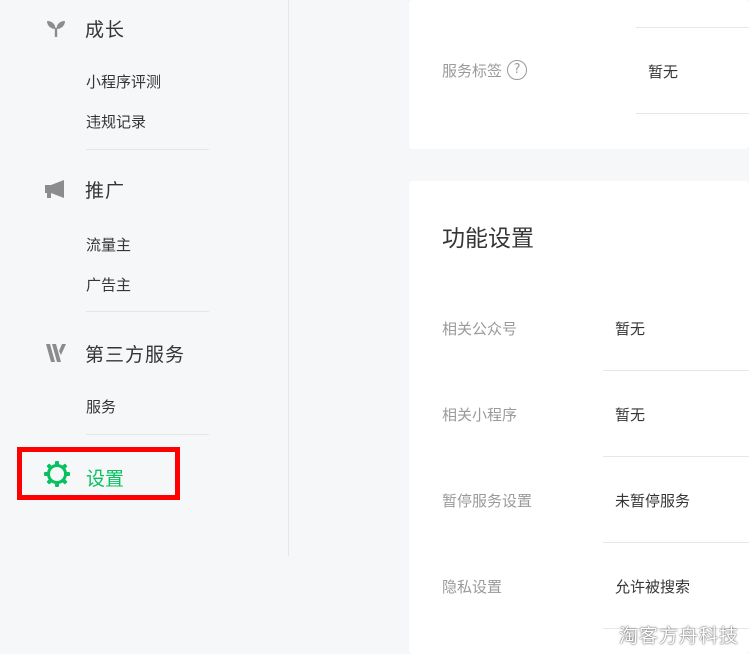 This screenshot has width=749, height=654. I want to click on nav-item-service: 服务, so click(101, 407).